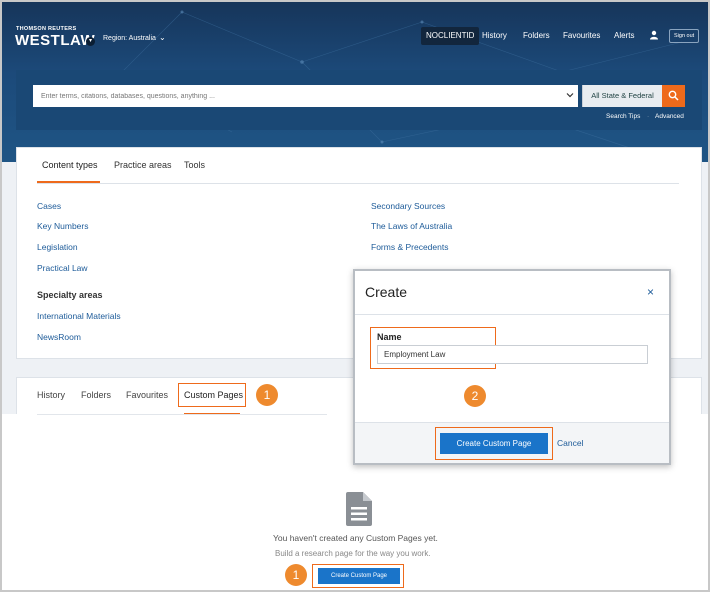 Image resolution: width=710 pixels, height=592 pixels. I want to click on user-icon, so click(654, 35).